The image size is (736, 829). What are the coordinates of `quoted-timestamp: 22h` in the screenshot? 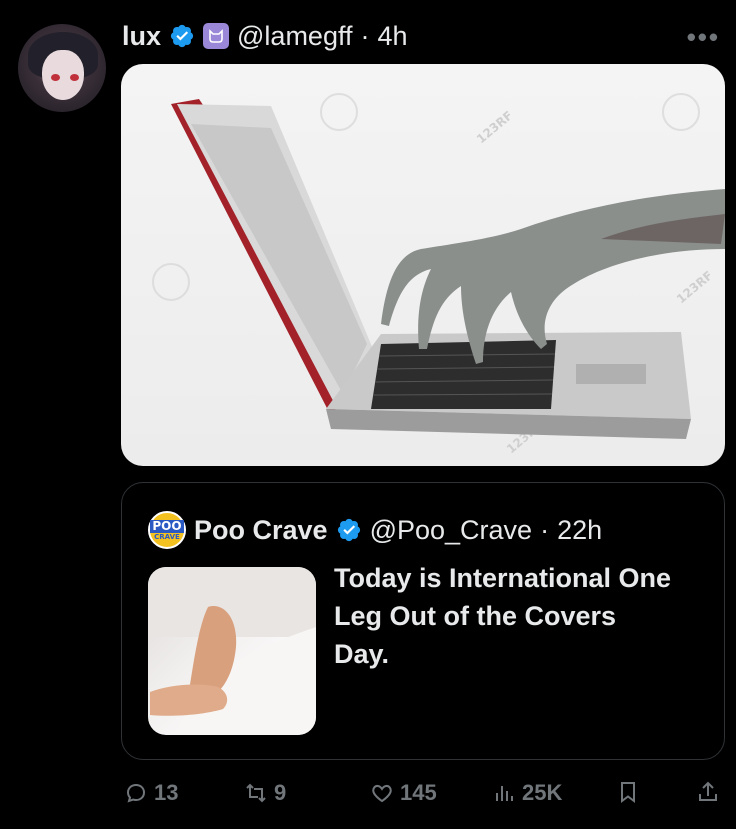 It's located at (579, 530).